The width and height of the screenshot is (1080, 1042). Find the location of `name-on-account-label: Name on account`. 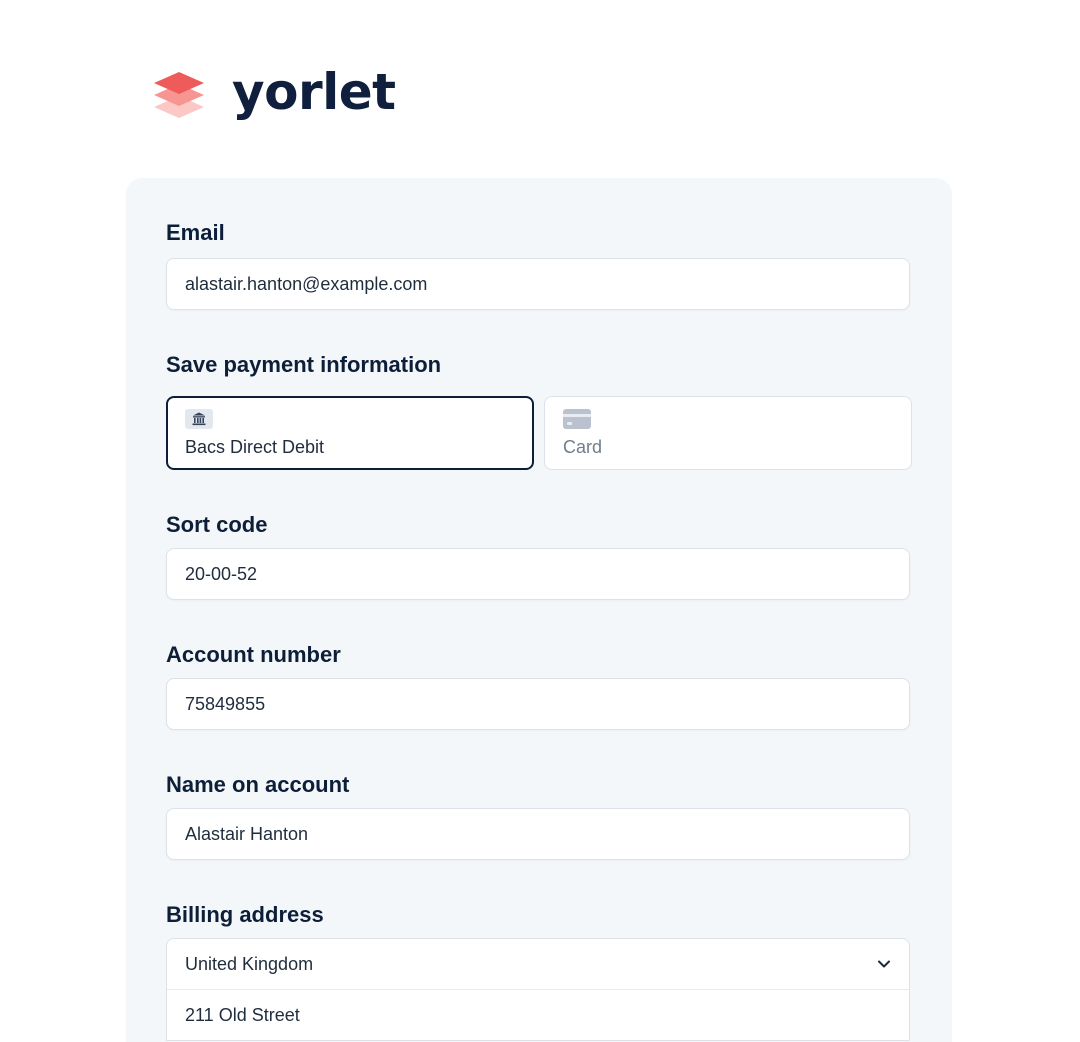

name-on-account-label: Name on account is located at coordinates (258, 784).